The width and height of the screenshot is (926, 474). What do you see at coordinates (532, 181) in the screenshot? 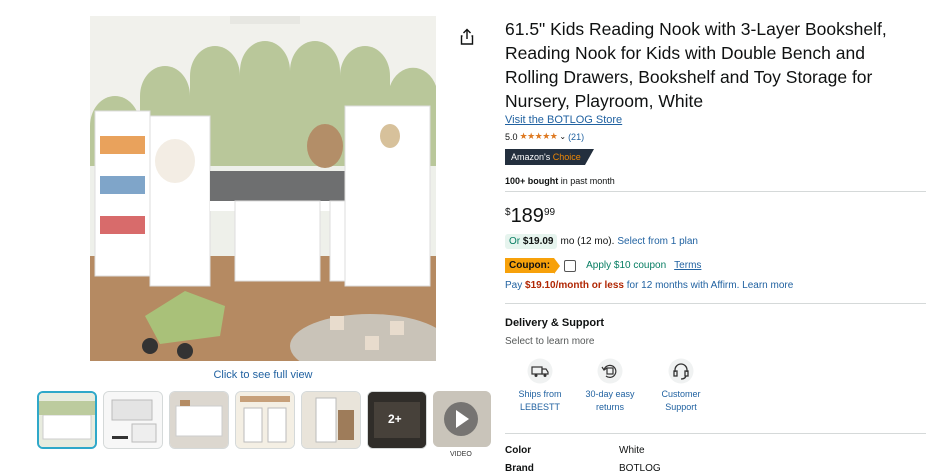
I see `bought-count: 100+ bought` at bounding box center [532, 181].